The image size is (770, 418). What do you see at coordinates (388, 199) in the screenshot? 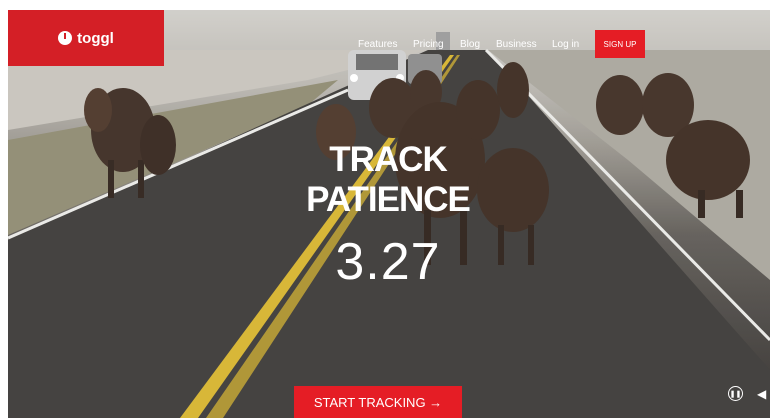
I see `headline-line-2: PATIENCE` at bounding box center [388, 199].